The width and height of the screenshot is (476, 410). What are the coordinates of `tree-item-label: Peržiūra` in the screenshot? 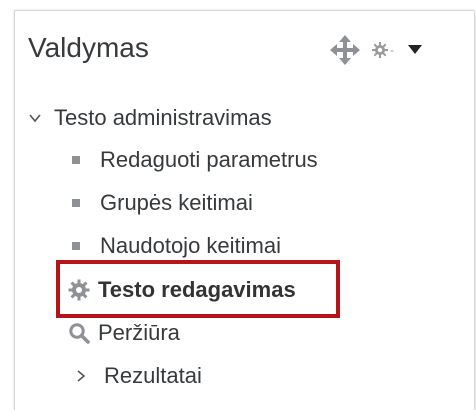 It's located at (139, 332).